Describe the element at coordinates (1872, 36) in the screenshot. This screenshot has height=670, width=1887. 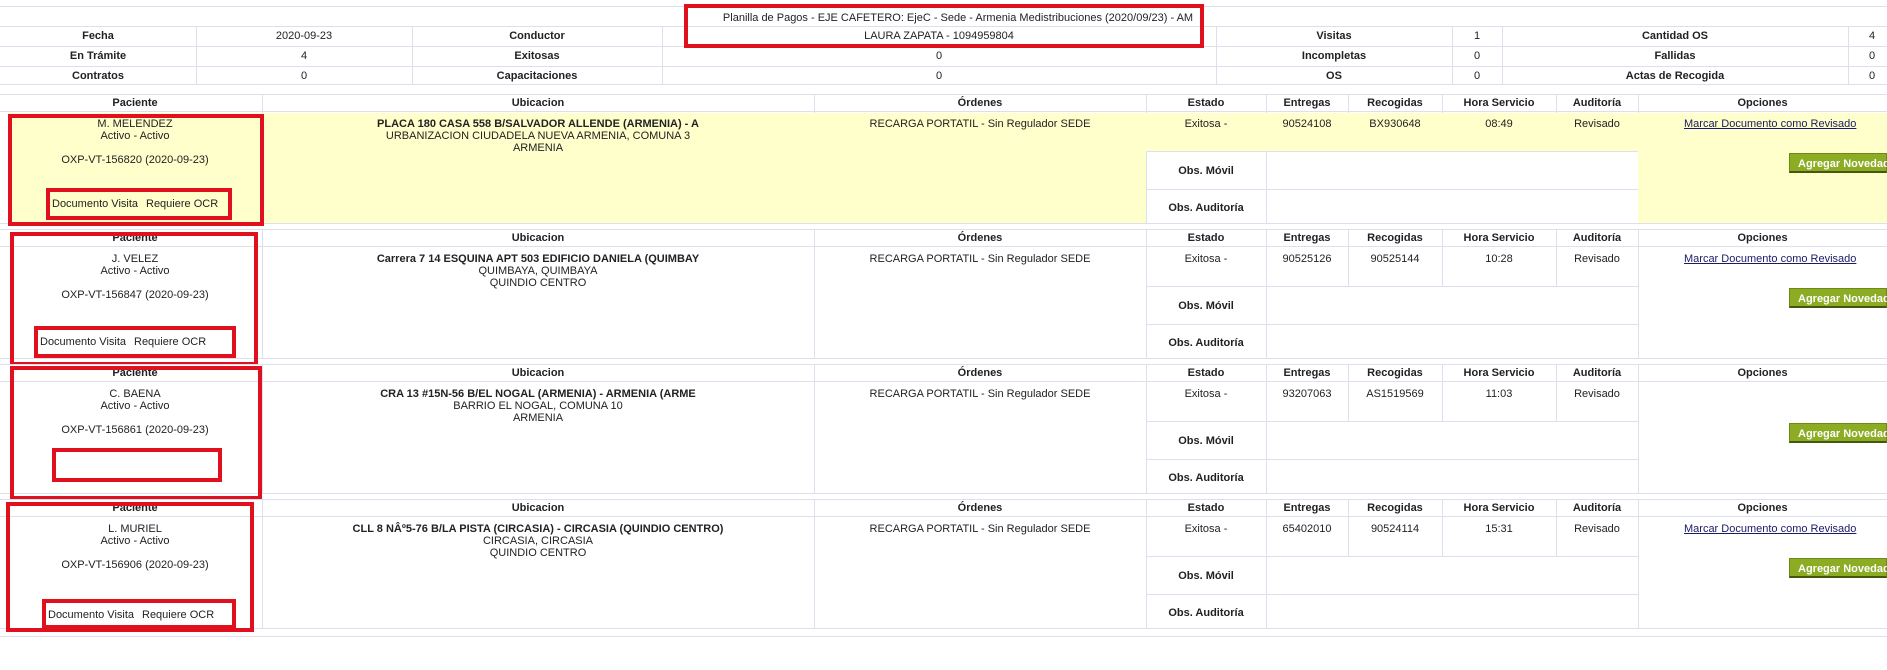
I see `cantidad-os-value: 4` at that location.